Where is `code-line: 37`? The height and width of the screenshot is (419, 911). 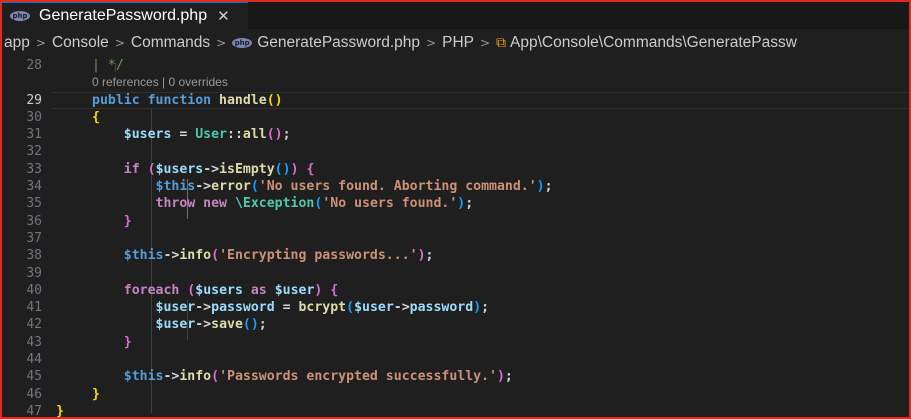 code-line: 37 is located at coordinates (455, 238).